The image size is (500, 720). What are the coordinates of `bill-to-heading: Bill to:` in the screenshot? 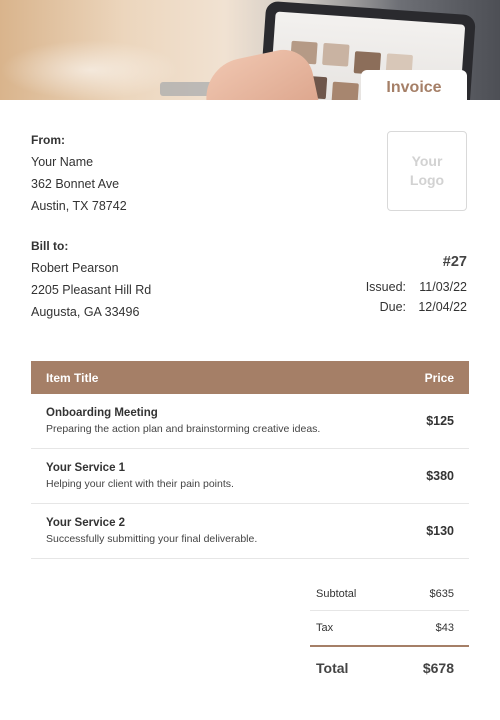 It's located at (50, 246).